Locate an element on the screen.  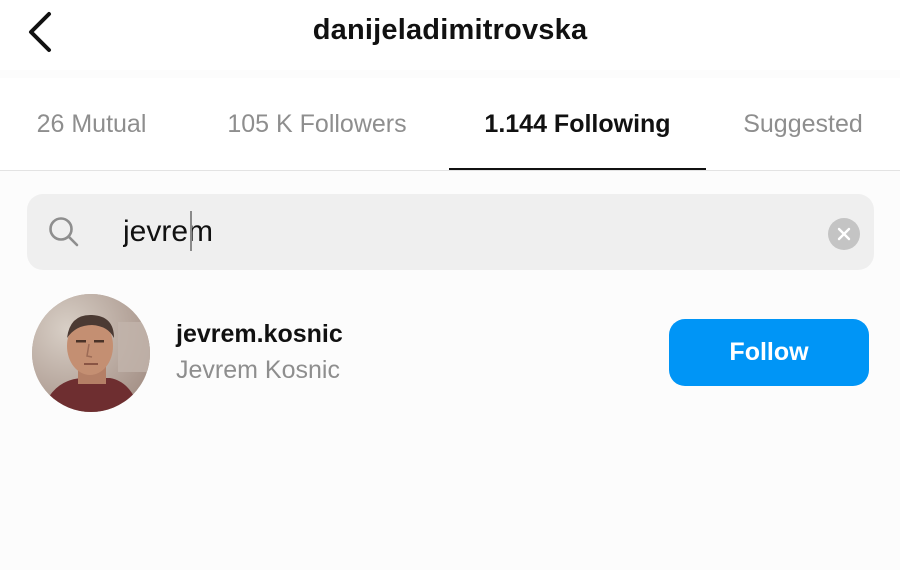
clear-search-button is located at coordinates (844, 234).